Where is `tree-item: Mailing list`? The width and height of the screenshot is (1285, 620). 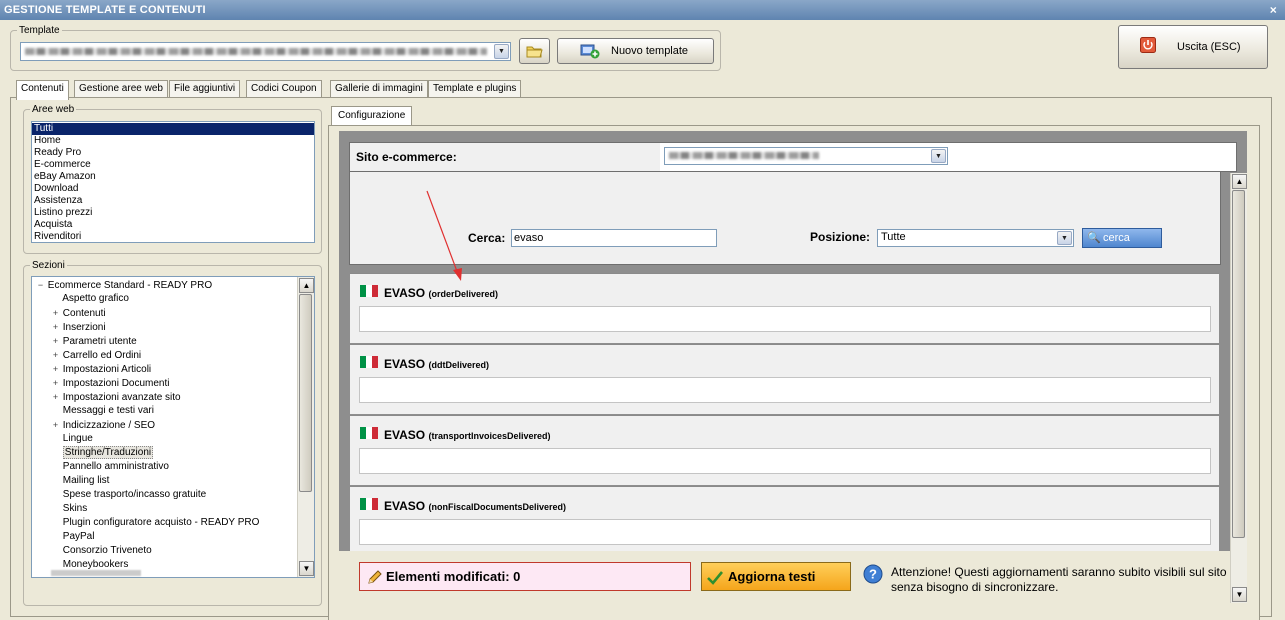 tree-item: Mailing list is located at coordinates (80, 481).